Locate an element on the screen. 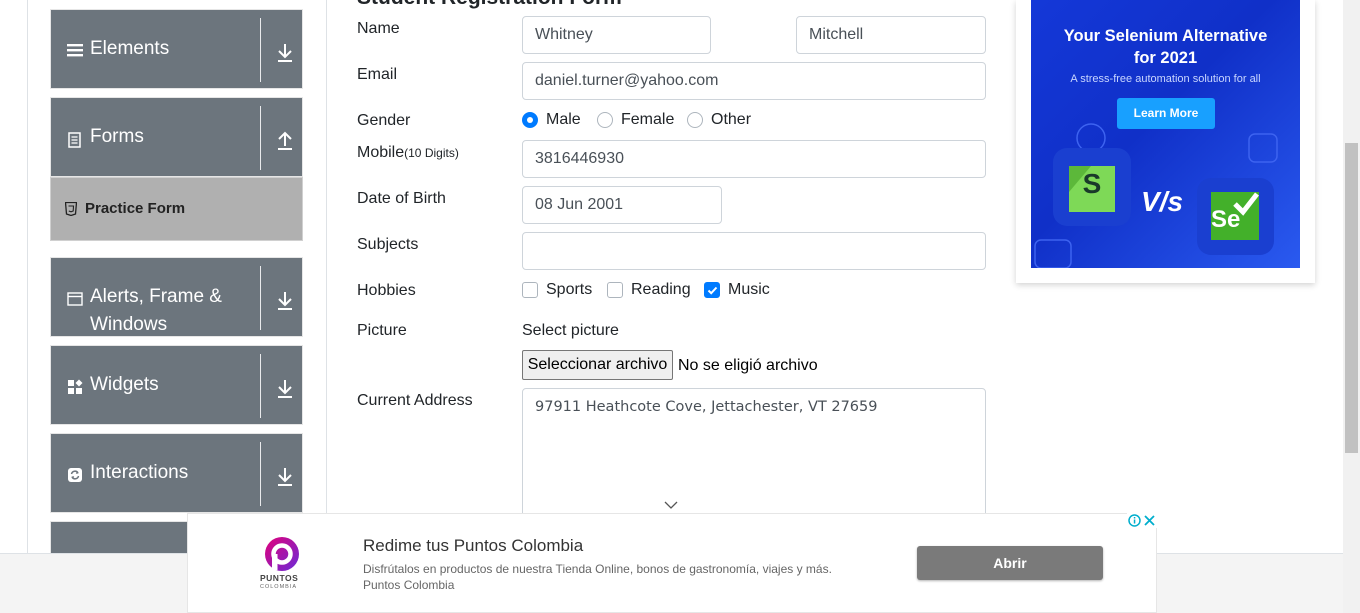 The width and height of the screenshot is (1360, 613). close-ad-icon is located at coordinates (1149, 520).